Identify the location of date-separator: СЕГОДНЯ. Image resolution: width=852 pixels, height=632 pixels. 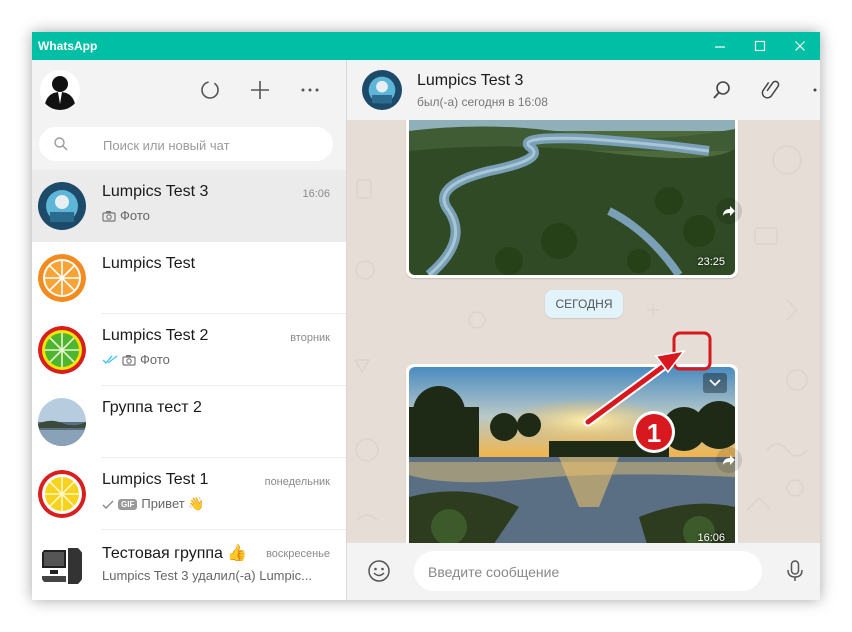
(584, 304).